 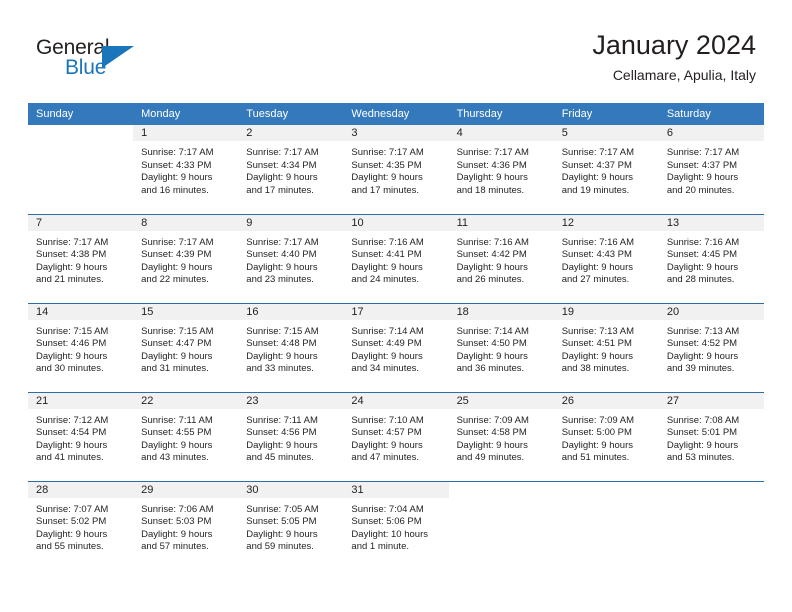 I want to click on calendar-cell-empty, so click(x=606, y=525).